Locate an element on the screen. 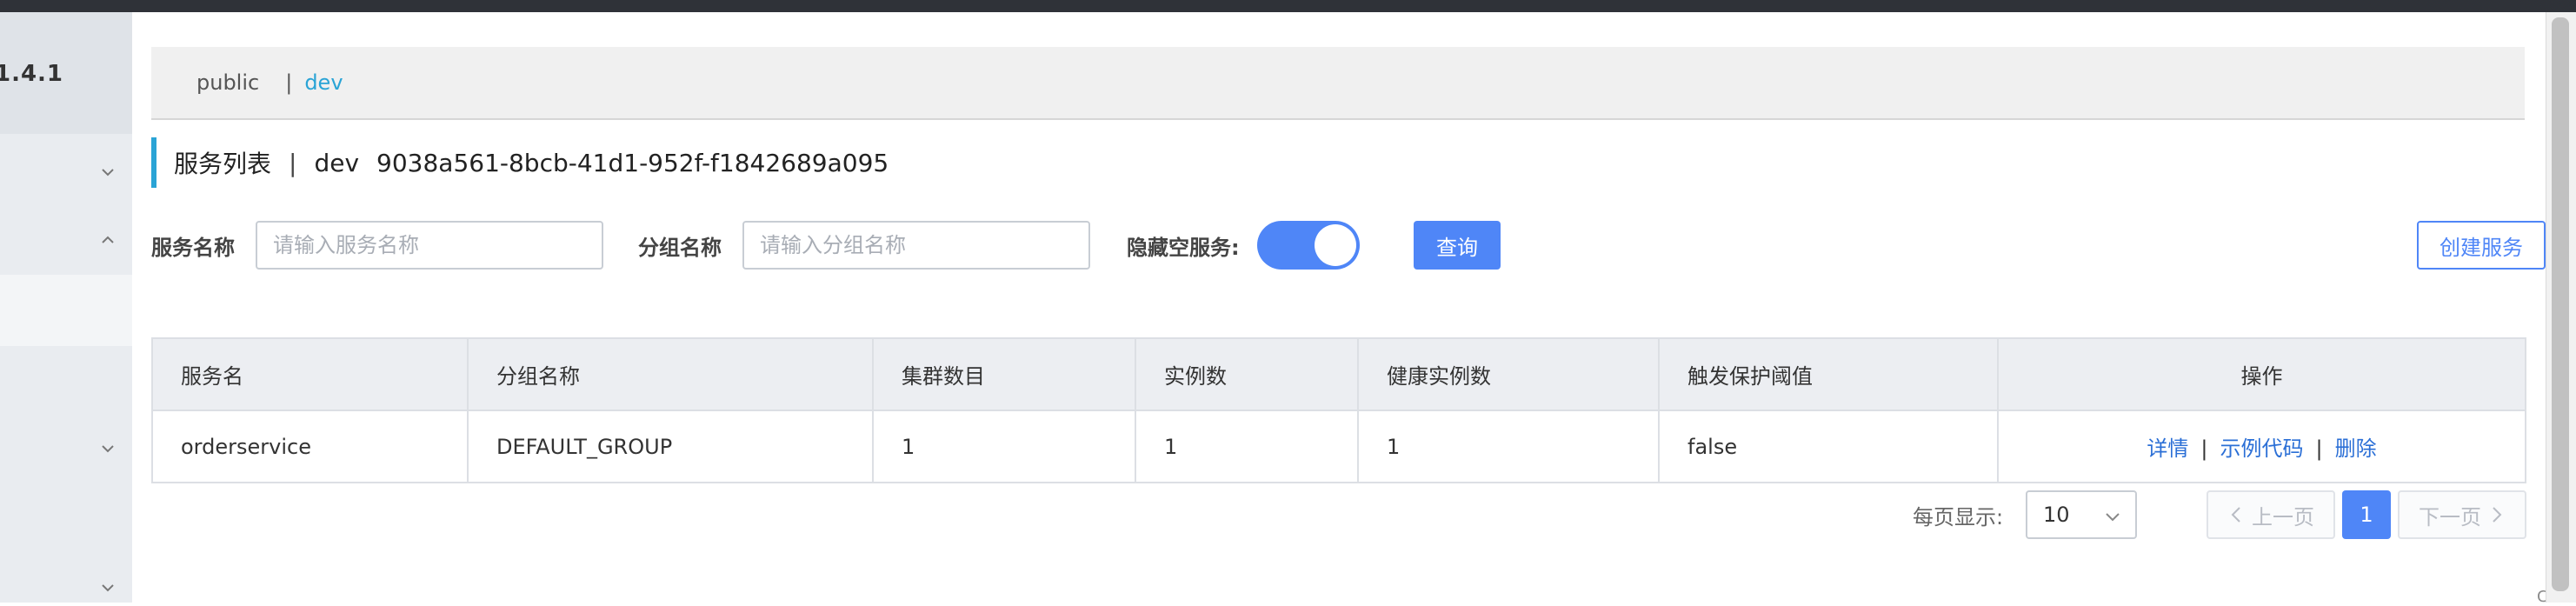 The width and height of the screenshot is (2576, 606). query-button: 查询 is located at coordinates (1457, 245).